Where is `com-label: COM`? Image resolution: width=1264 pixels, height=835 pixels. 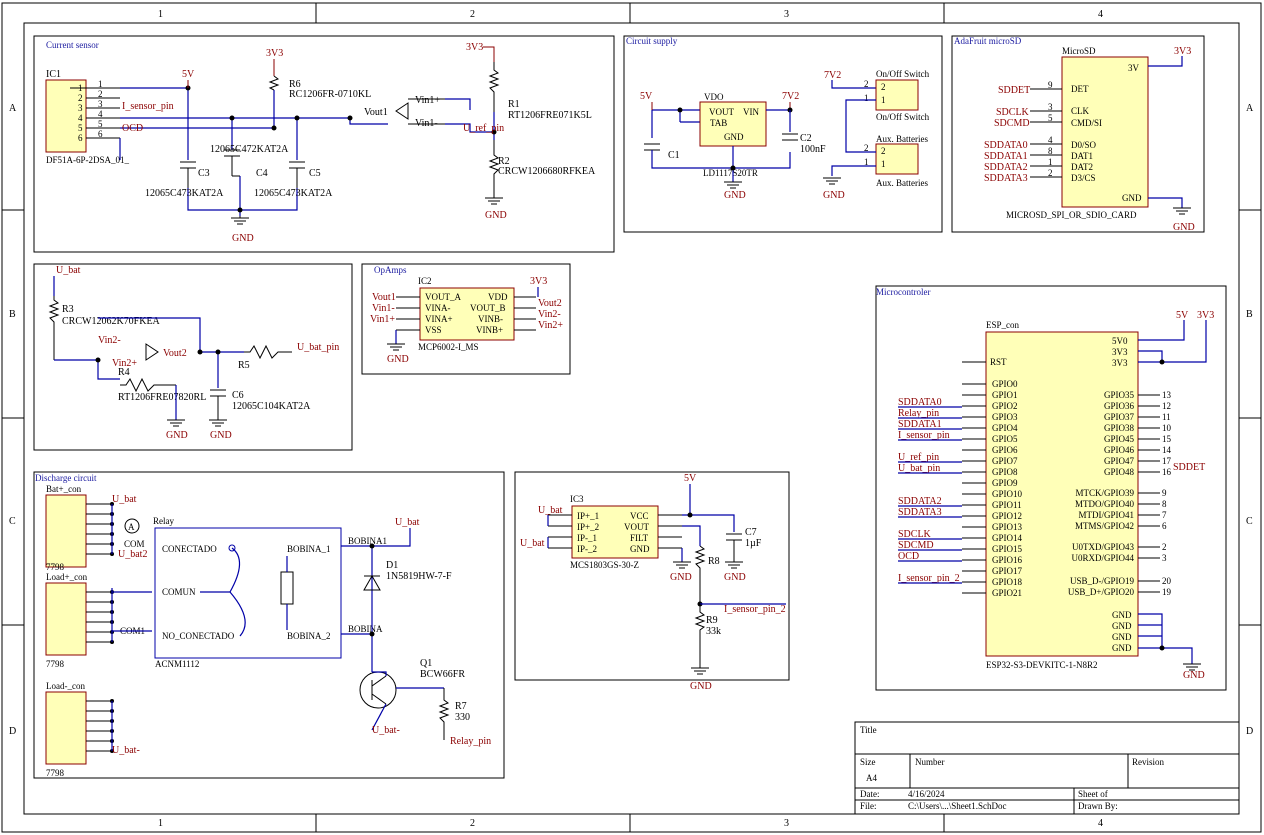 com-label: COM is located at coordinates (134, 544).